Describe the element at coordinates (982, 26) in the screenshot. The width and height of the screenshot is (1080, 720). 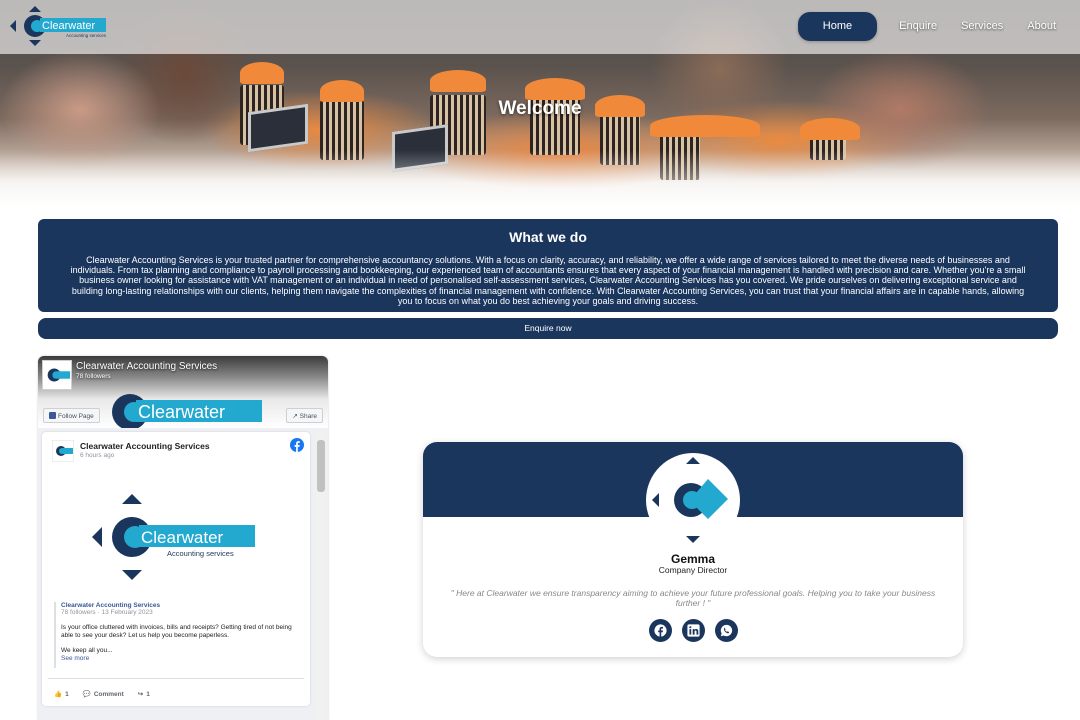
I see `nav-services: Services` at that location.